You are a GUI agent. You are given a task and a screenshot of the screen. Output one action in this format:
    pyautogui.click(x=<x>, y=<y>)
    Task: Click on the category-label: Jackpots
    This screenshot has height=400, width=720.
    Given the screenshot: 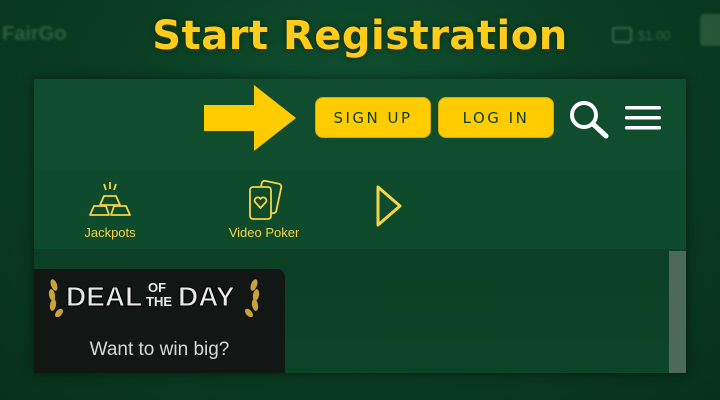 What is the action you would take?
    pyautogui.click(x=110, y=232)
    